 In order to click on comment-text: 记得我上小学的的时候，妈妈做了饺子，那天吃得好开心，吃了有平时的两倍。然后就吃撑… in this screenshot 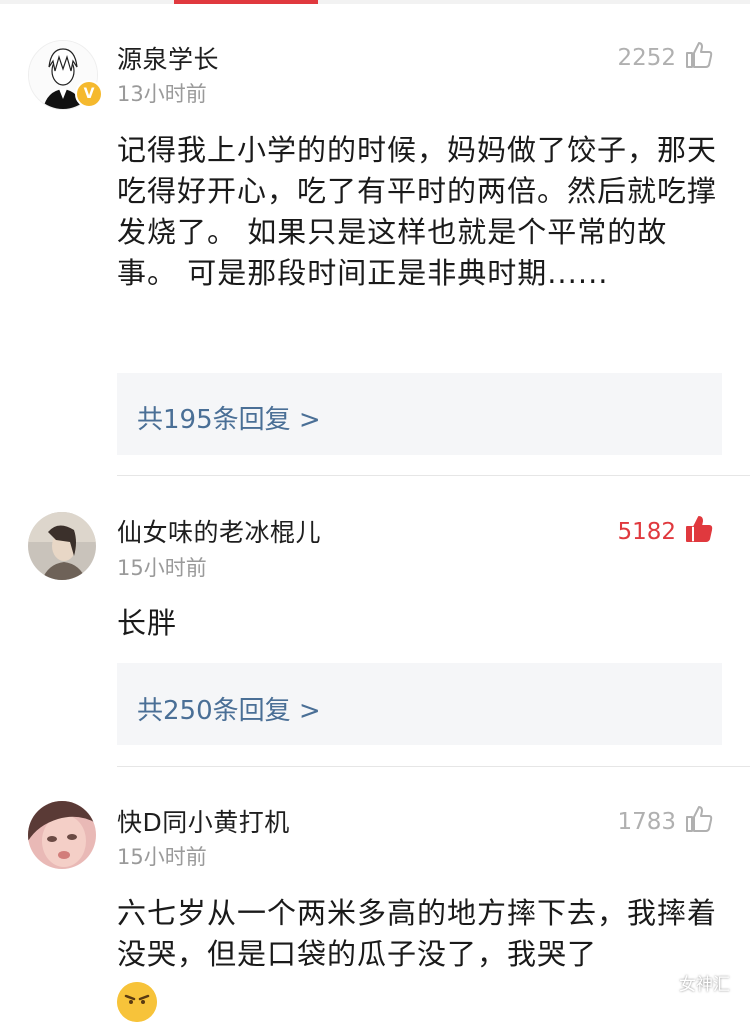, I will do `click(417, 211)`.